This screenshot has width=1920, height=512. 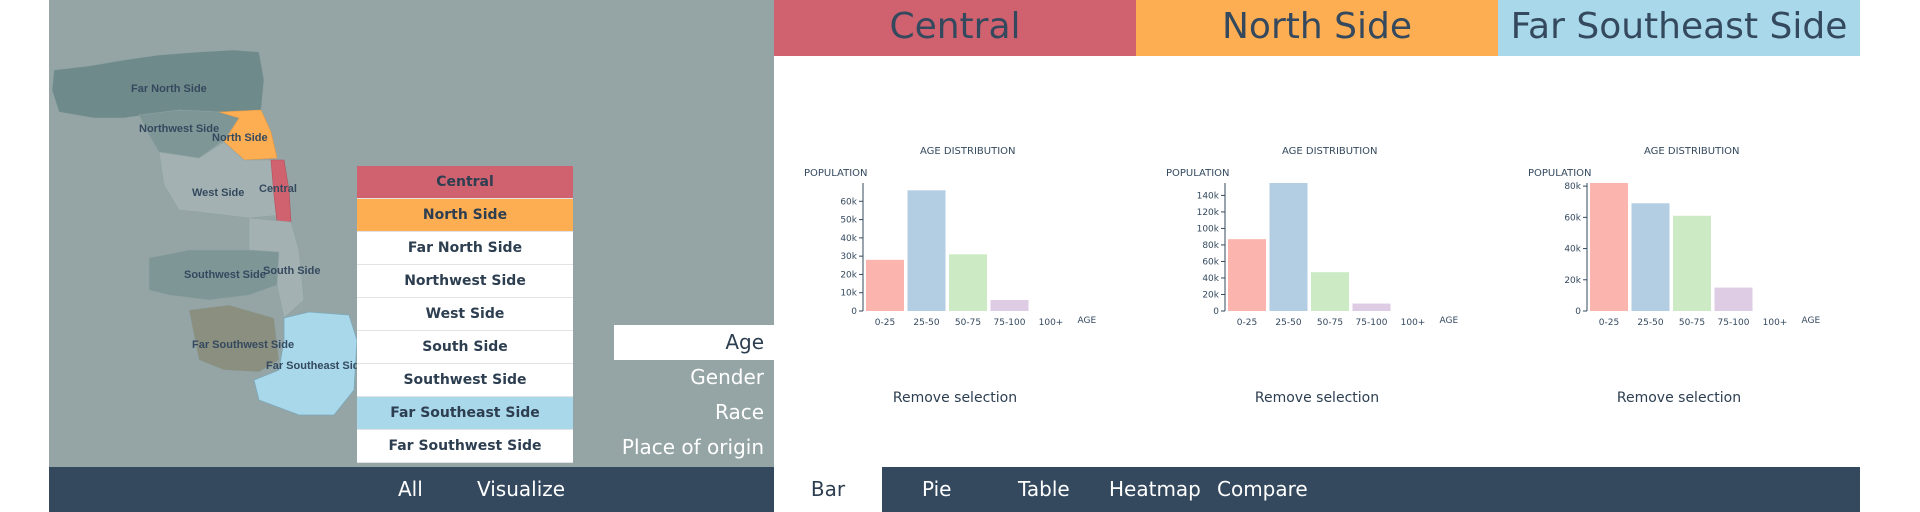 What do you see at coordinates (1155, 489) in the screenshot?
I see `tab-heatmap: Heatmap` at bounding box center [1155, 489].